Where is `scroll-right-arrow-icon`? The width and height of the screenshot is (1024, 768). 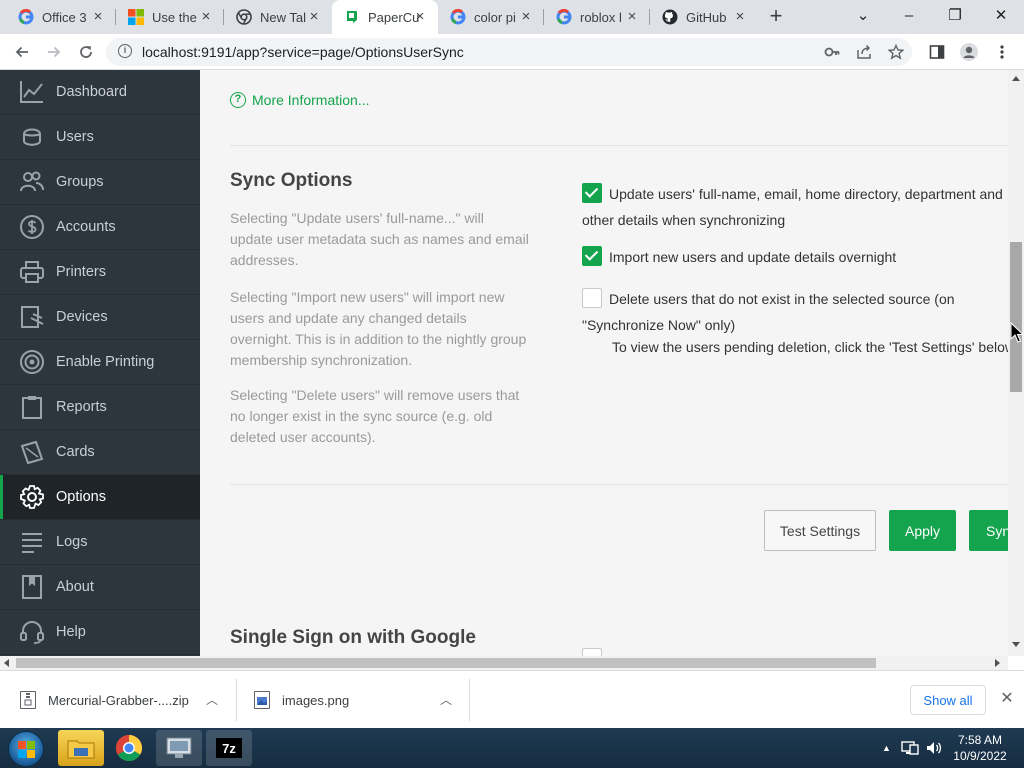 scroll-right-arrow-icon is located at coordinates (997, 663).